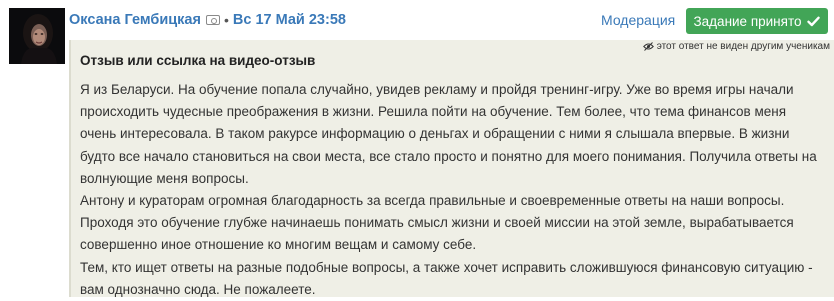 The image size is (834, 301). I want to click on private-notice: этот ответ не виден другим ученикам, so click(736, 46).